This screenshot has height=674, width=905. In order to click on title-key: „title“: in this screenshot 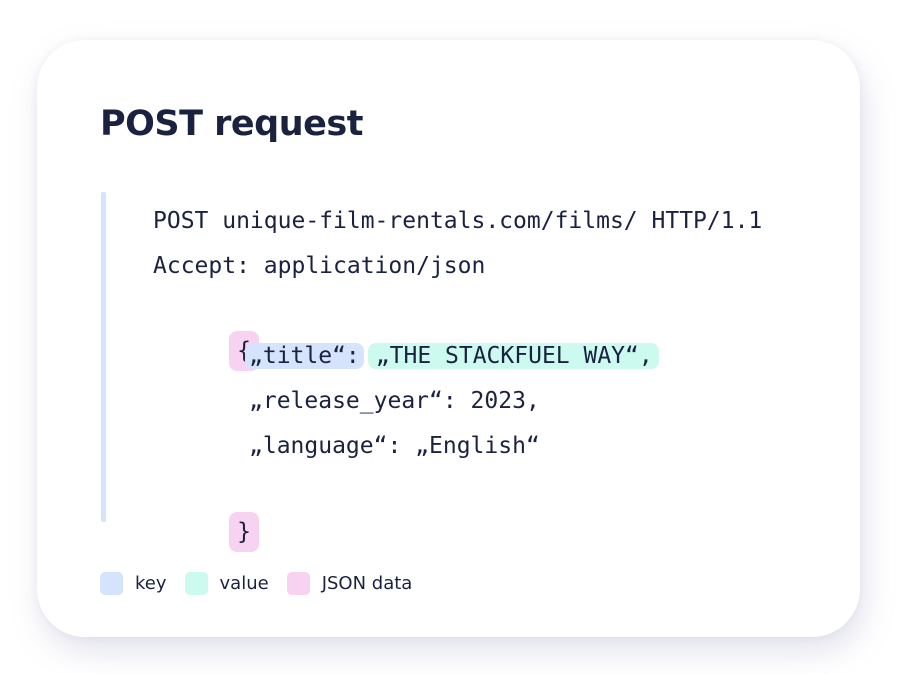, I will do `click(304, 356)`.